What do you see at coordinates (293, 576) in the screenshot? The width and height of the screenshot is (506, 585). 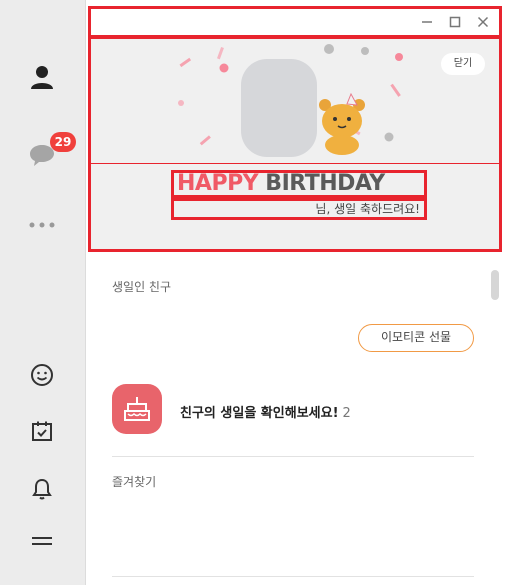 I see `bottom-divider` at bounding box center [293, 576].